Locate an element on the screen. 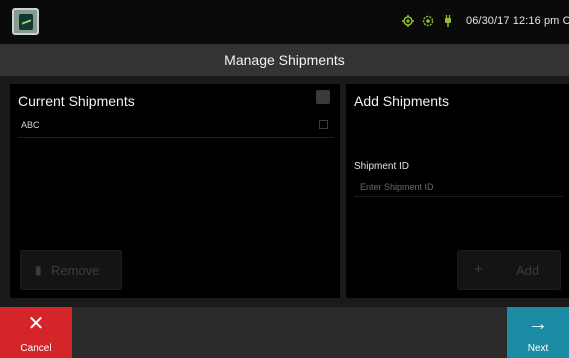 The image size is (569, 358). arrow-right-icon: → is located at coordinates (538, 324).